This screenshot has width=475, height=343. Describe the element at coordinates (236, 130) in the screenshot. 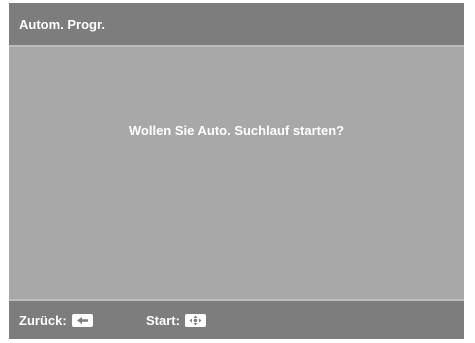

I see `confirmation-message: Wollen Sie Auto. Suchlauf starten?` at that location.